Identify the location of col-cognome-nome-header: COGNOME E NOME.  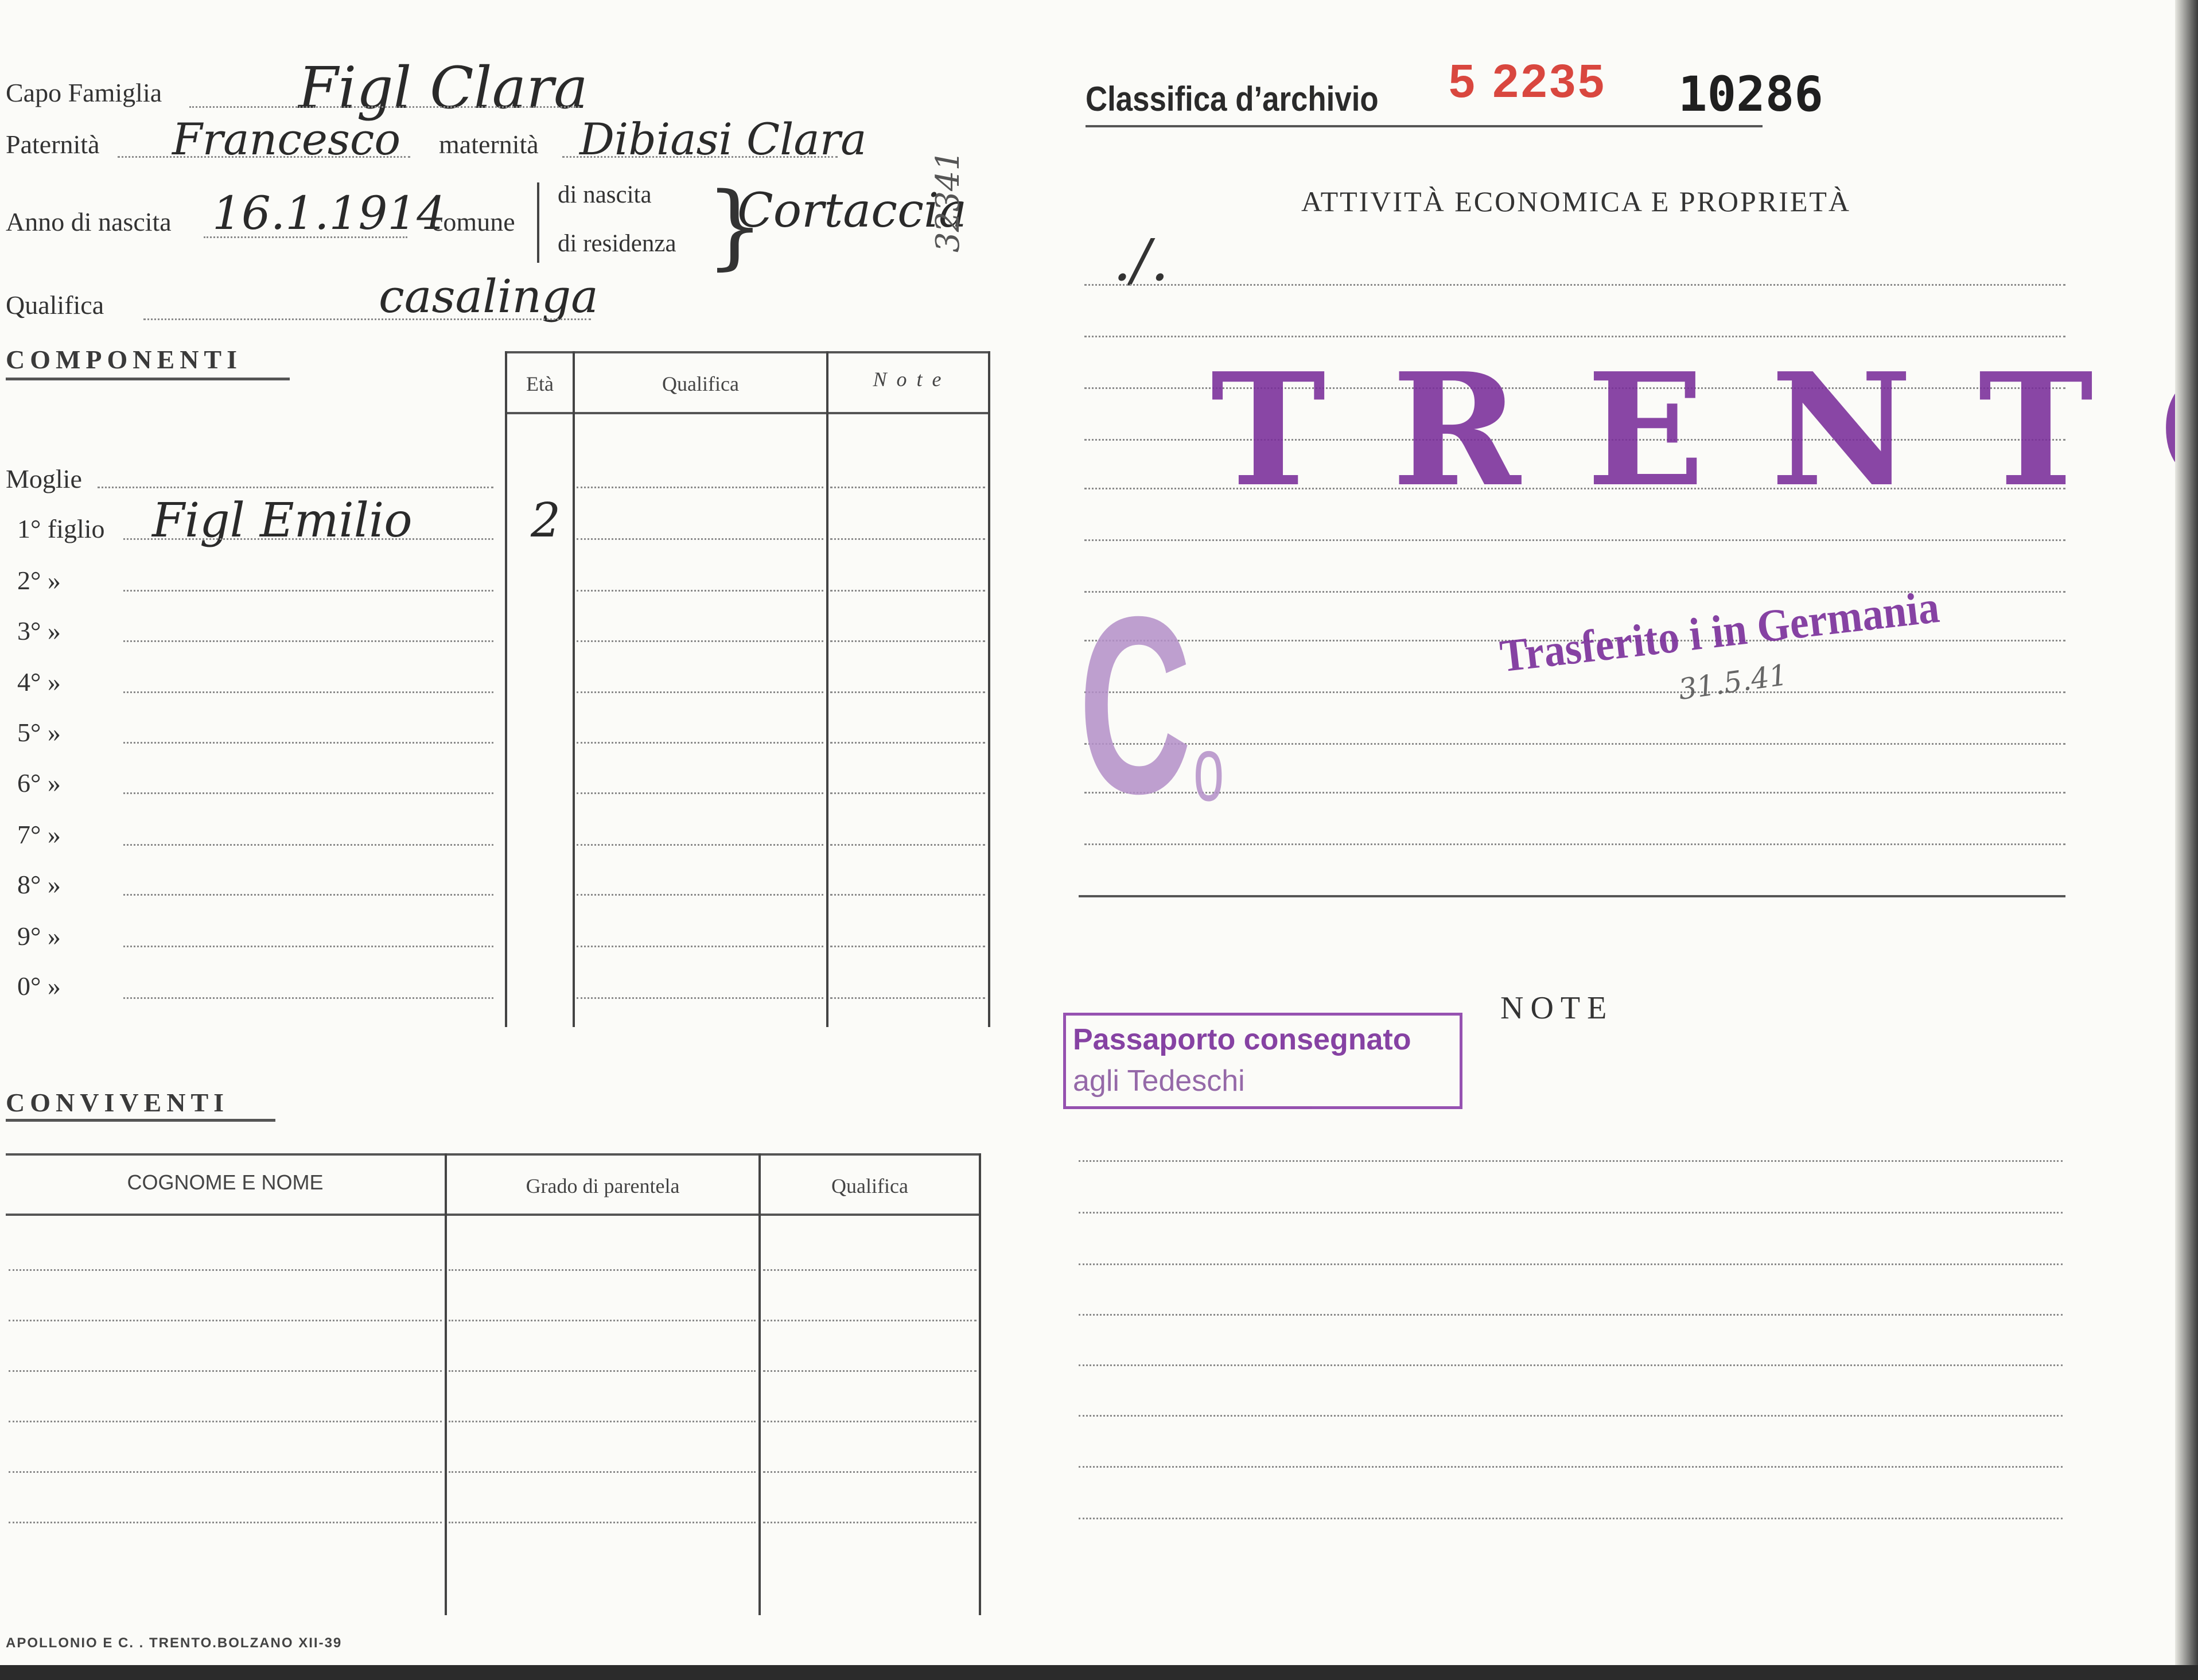
(225, 1182).